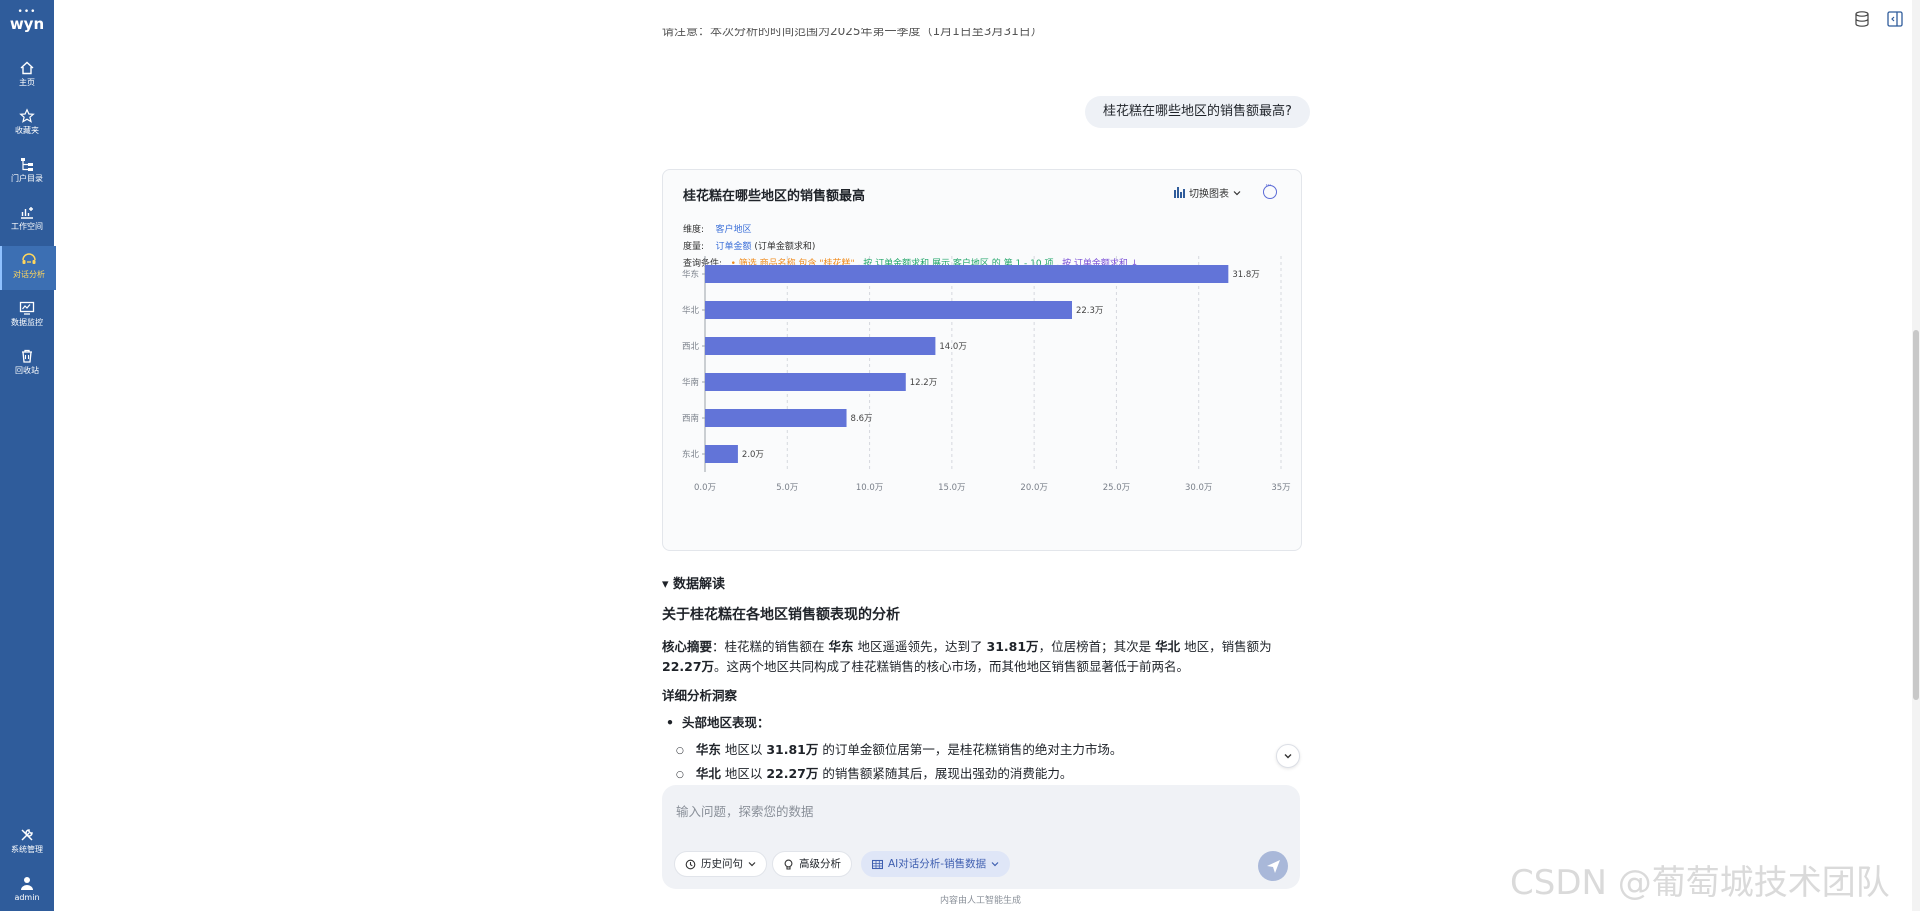  Describe the element at coordinates (951, 488) in the screenshot. I see `x-tick-label: 15.0万` at that location.